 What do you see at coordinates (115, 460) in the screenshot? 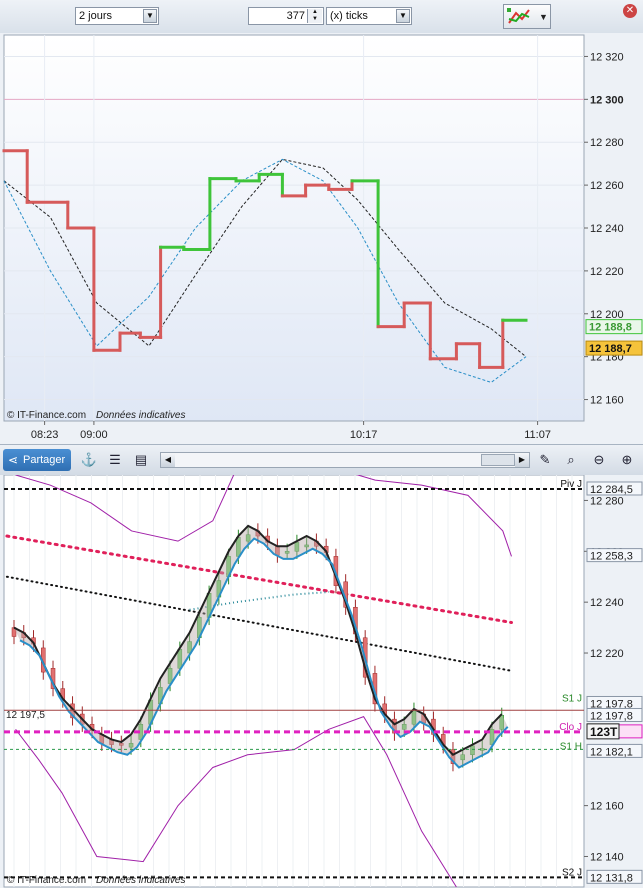
I see `list-icon: ☰` at bounding box center [115, 460].